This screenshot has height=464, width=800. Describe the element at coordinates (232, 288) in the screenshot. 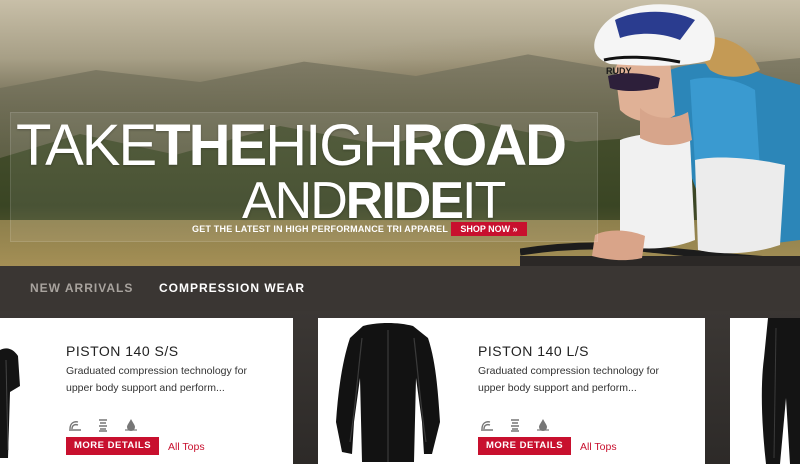

I see `nav-compression-wear: COMPRESSION WEAR` at that location.